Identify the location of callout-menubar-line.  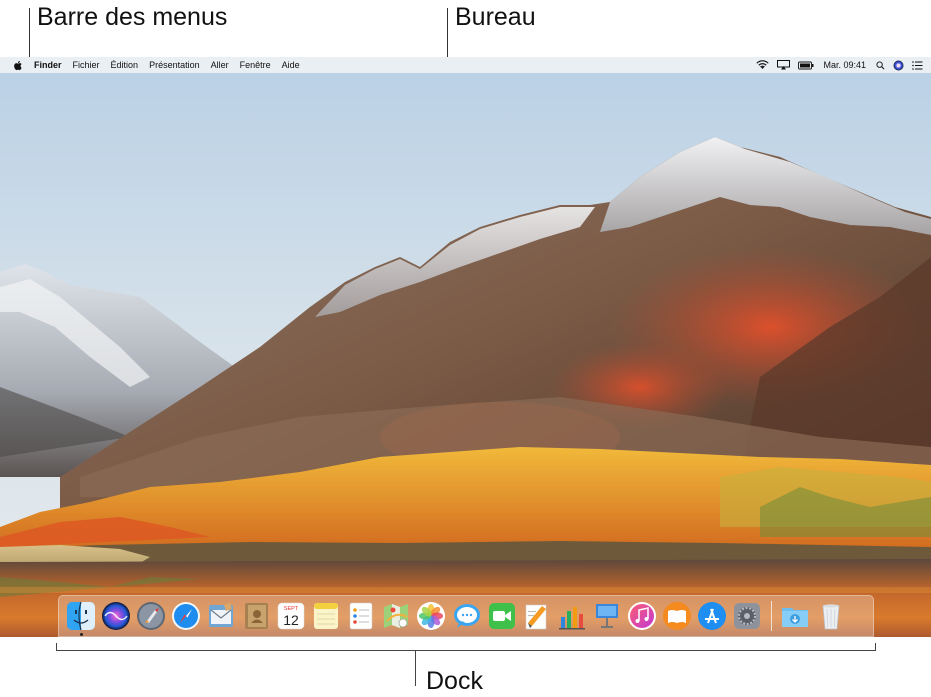
(29, 34).